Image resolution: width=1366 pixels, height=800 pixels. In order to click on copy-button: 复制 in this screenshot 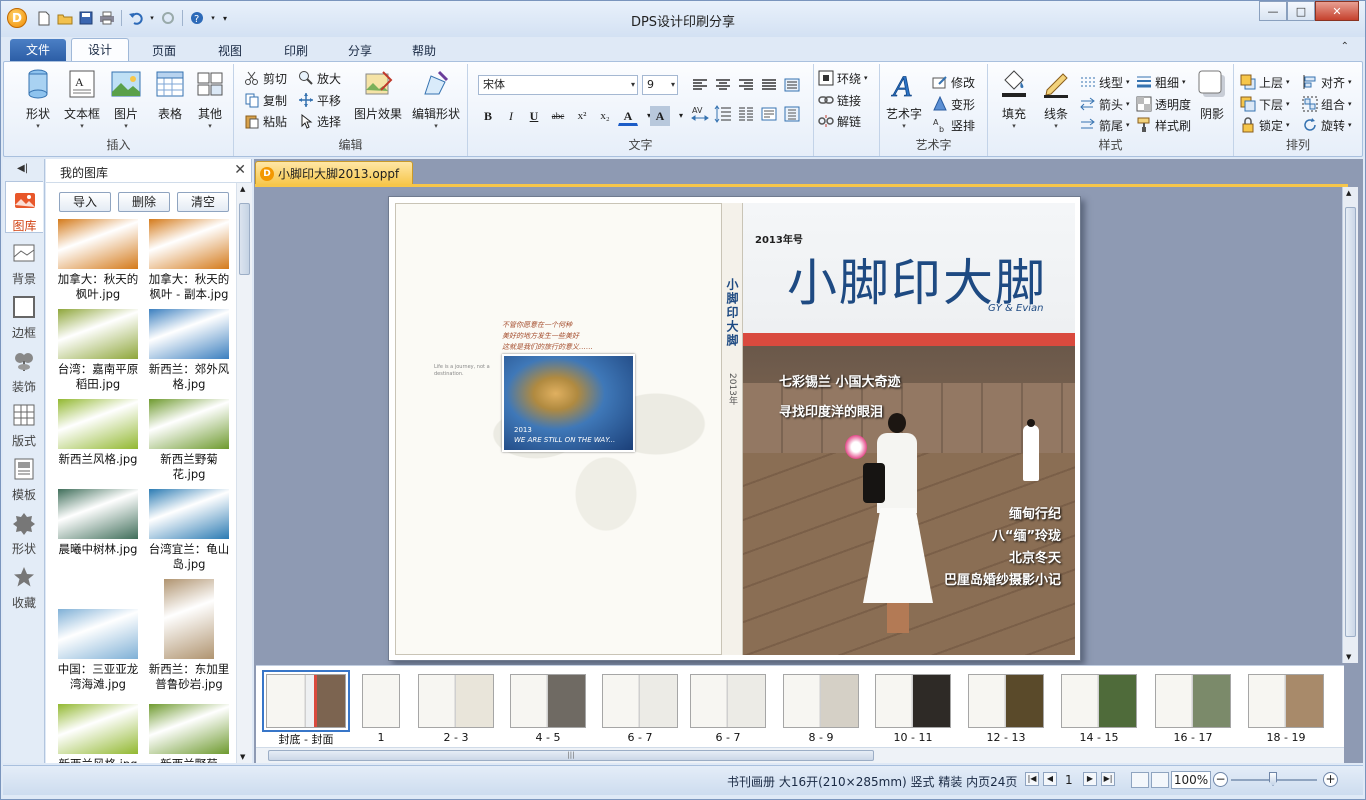, I will do `click(265, 100)`.